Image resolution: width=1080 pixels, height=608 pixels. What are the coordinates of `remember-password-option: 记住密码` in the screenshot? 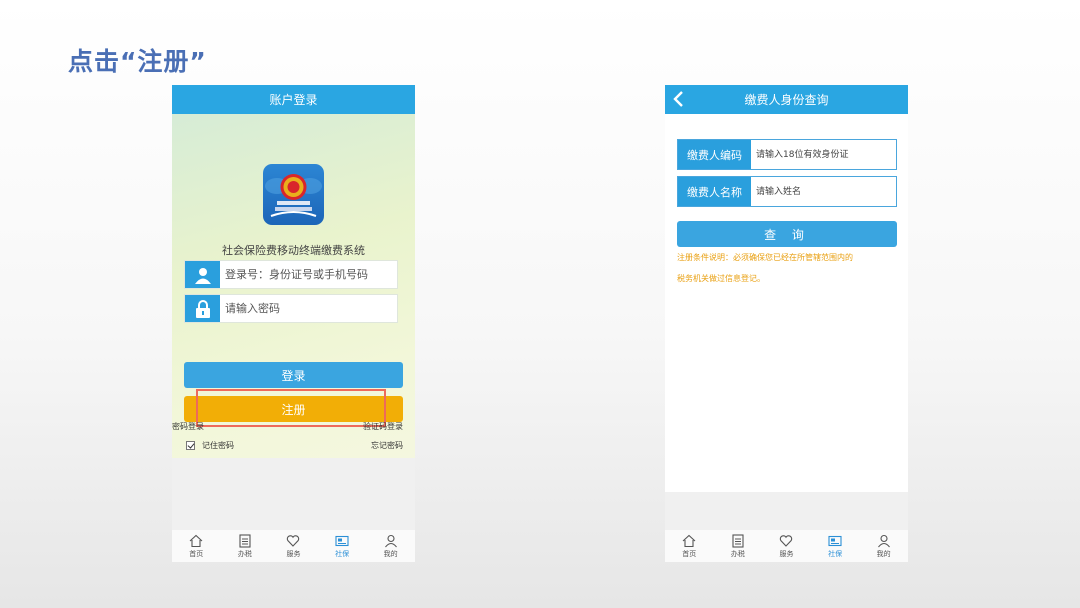 It's located at (210, 445).